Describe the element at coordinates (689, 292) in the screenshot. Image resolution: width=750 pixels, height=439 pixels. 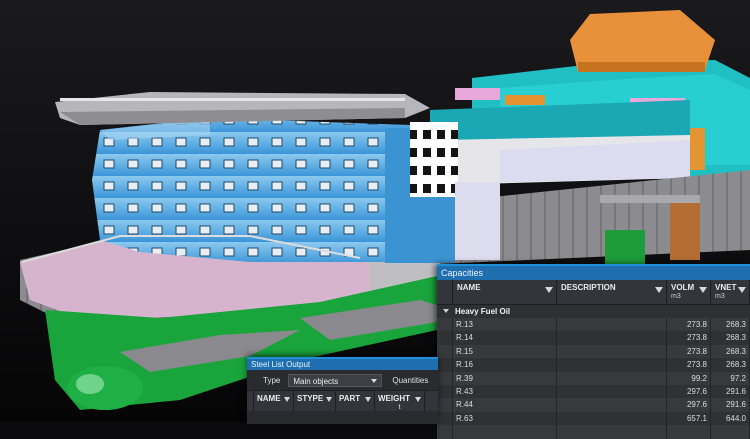
I see `column-header-volm: VOLM m3` at that location.